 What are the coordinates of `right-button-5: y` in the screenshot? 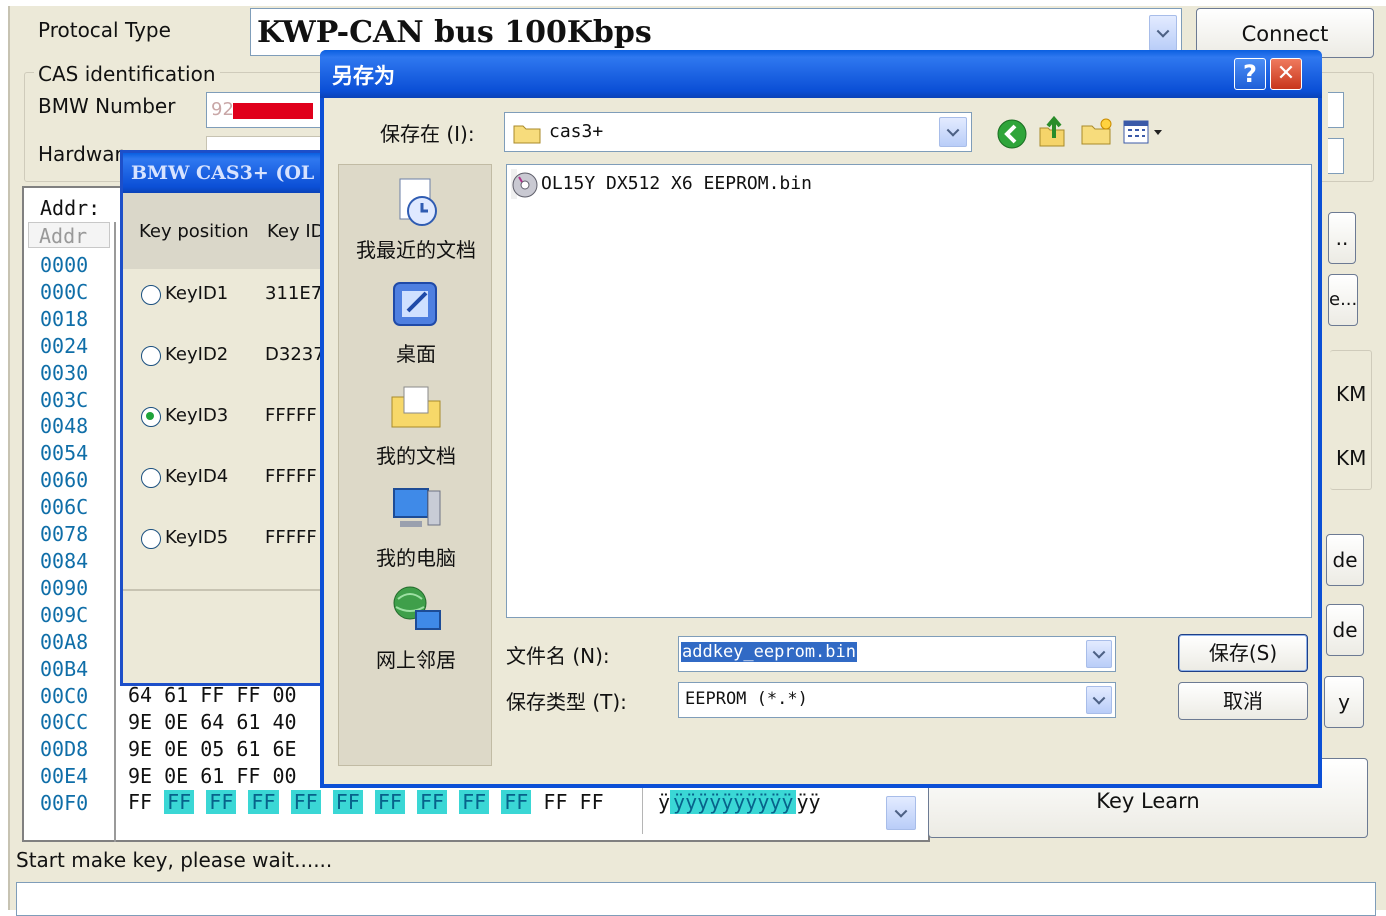 It's located at (1344, 702).